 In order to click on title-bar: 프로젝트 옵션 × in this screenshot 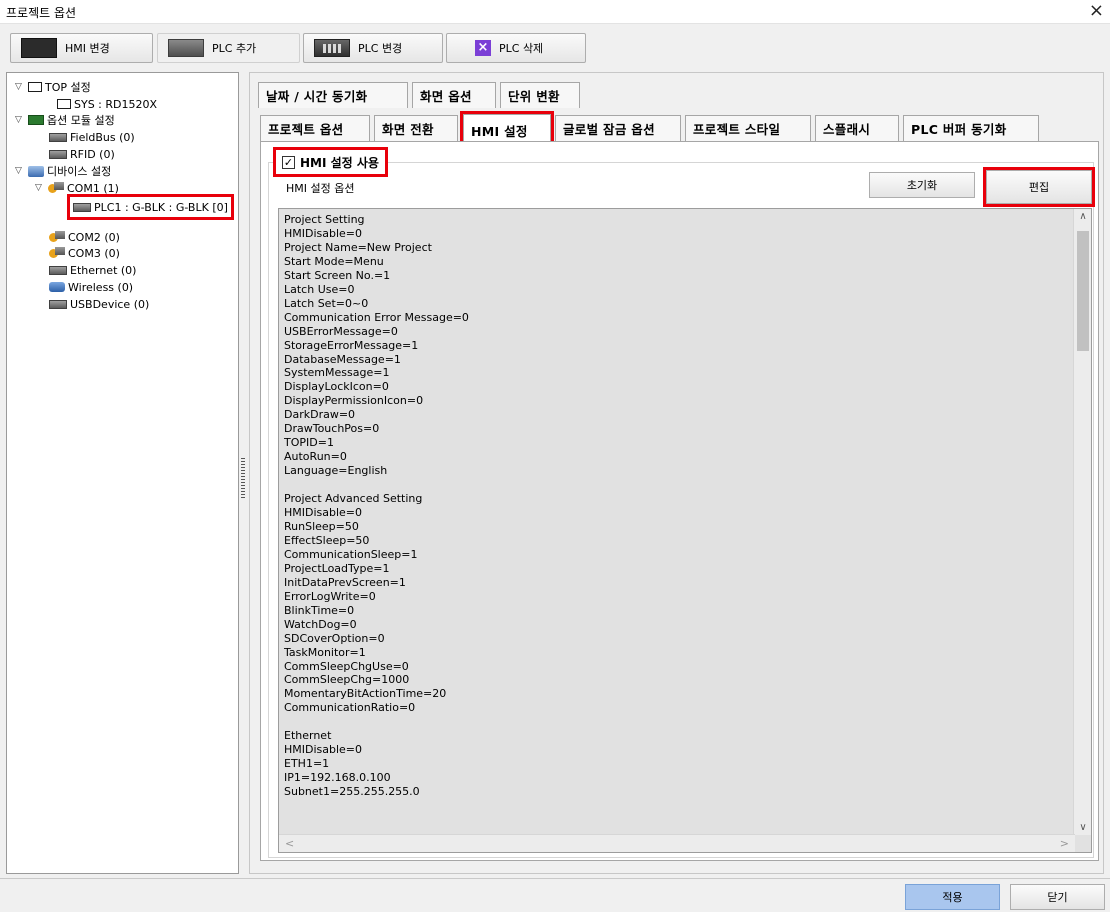, I will do `click(555, 12)`.